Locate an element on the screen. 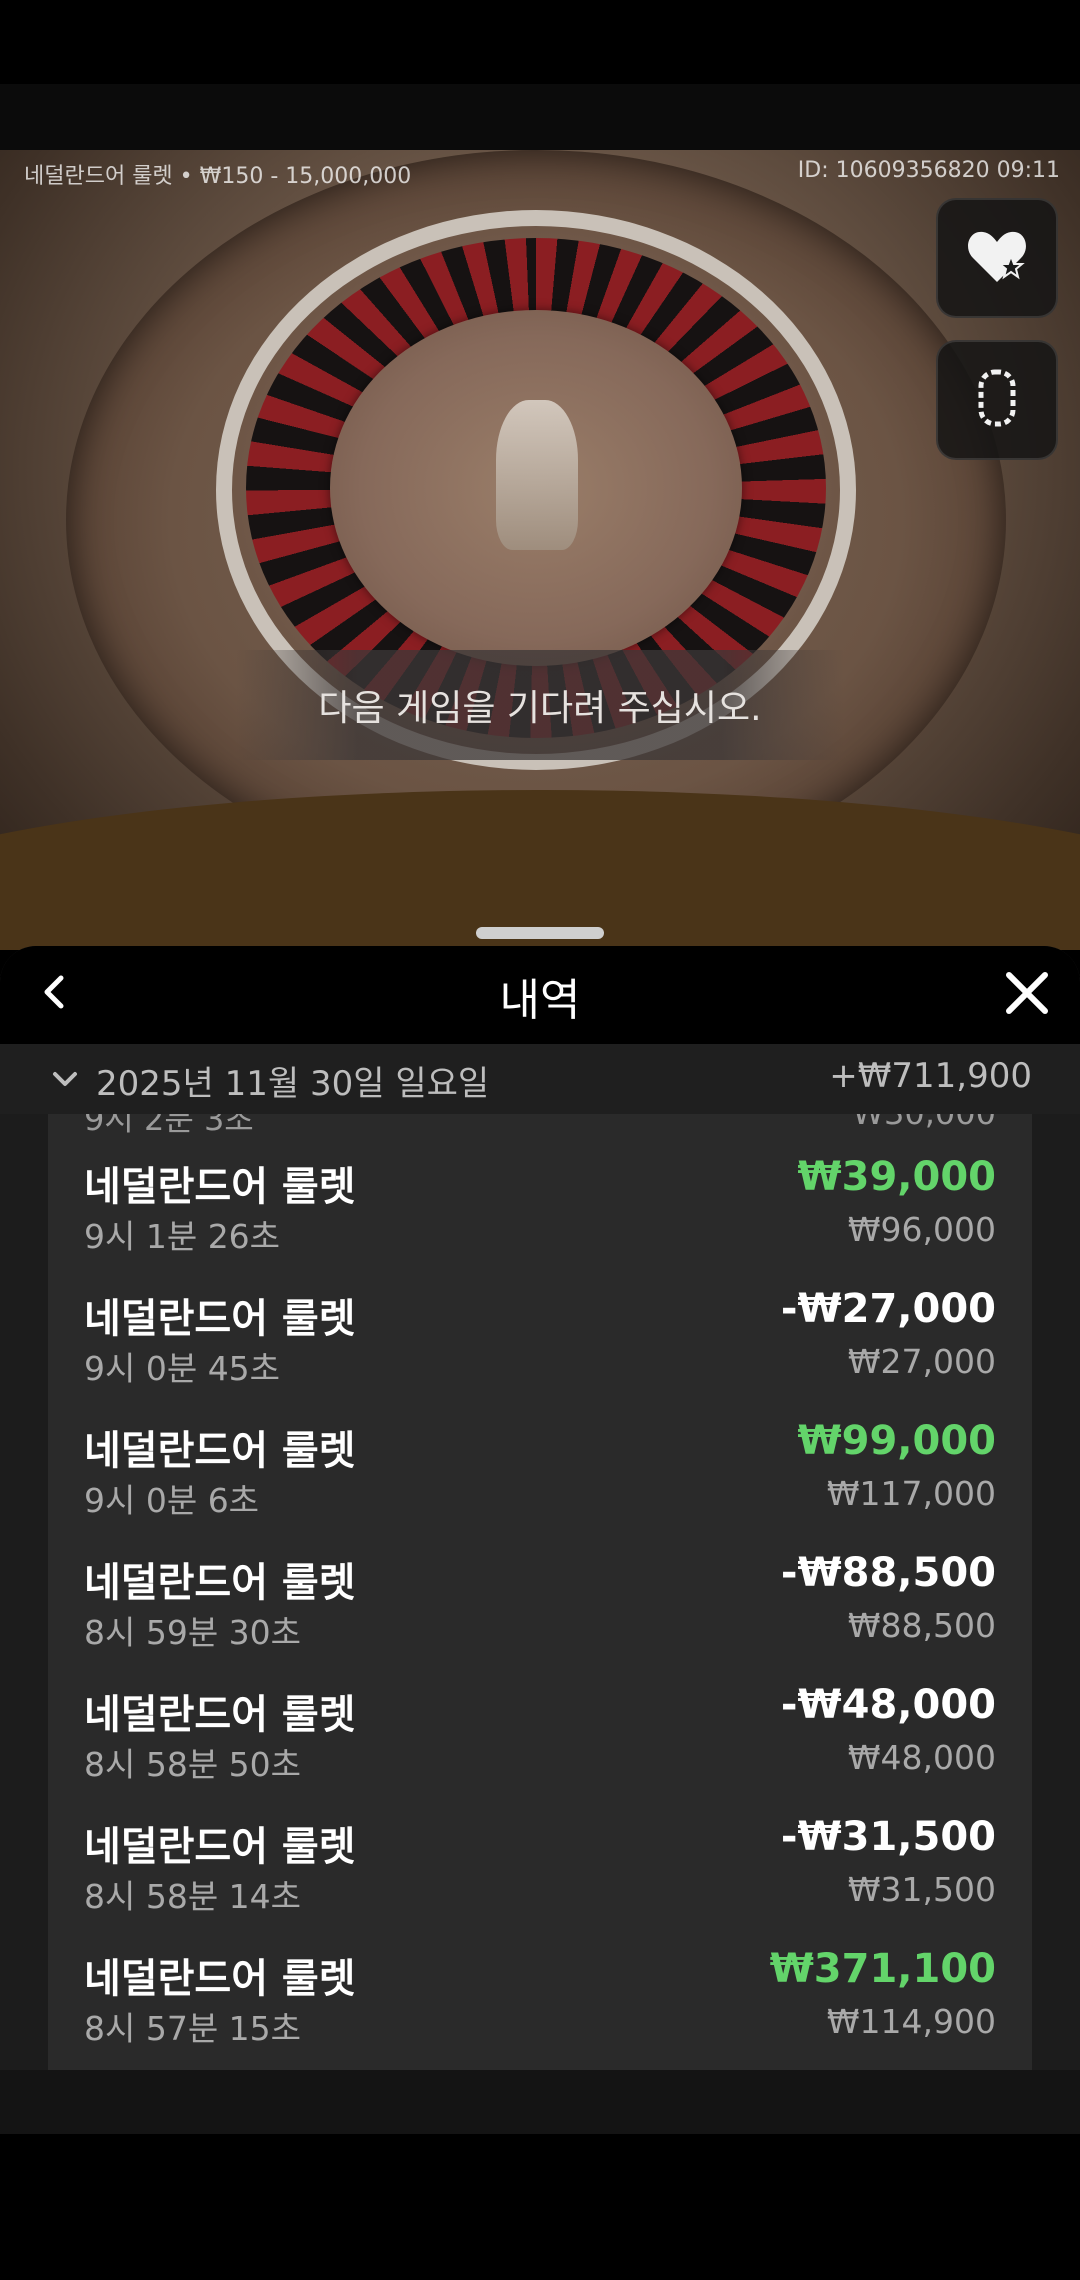 This screenshot has height=2280, width=1080. result-amount: -₩88,500 is located at coordinates (888, 1573).